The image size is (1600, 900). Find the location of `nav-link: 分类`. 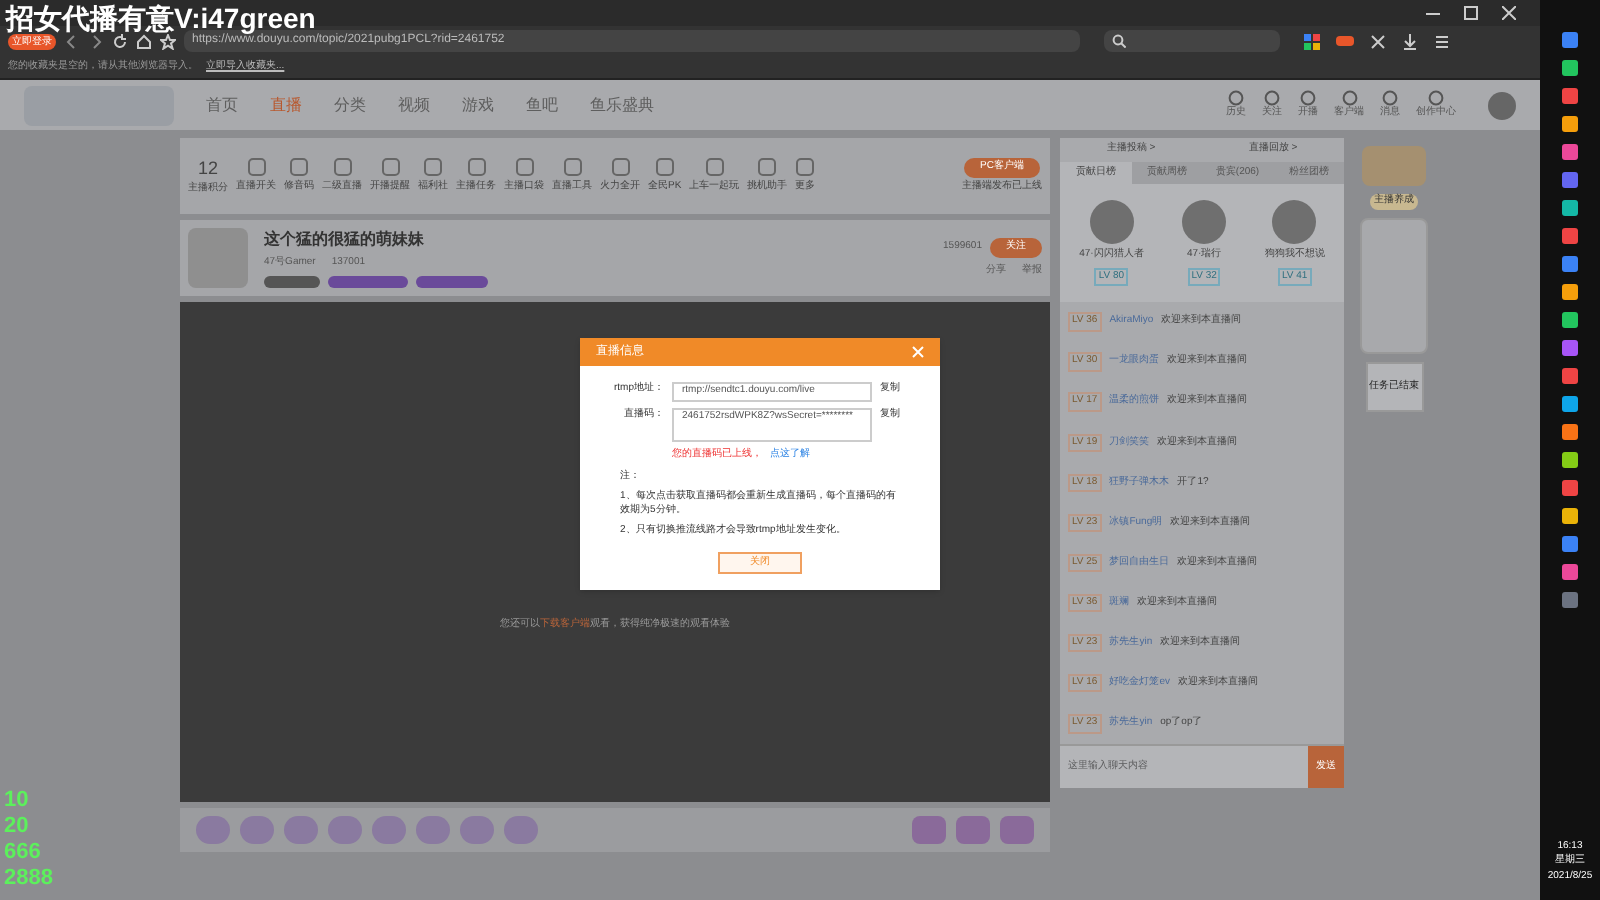

nav-link: 分类 is located at coordinates (350, 105).